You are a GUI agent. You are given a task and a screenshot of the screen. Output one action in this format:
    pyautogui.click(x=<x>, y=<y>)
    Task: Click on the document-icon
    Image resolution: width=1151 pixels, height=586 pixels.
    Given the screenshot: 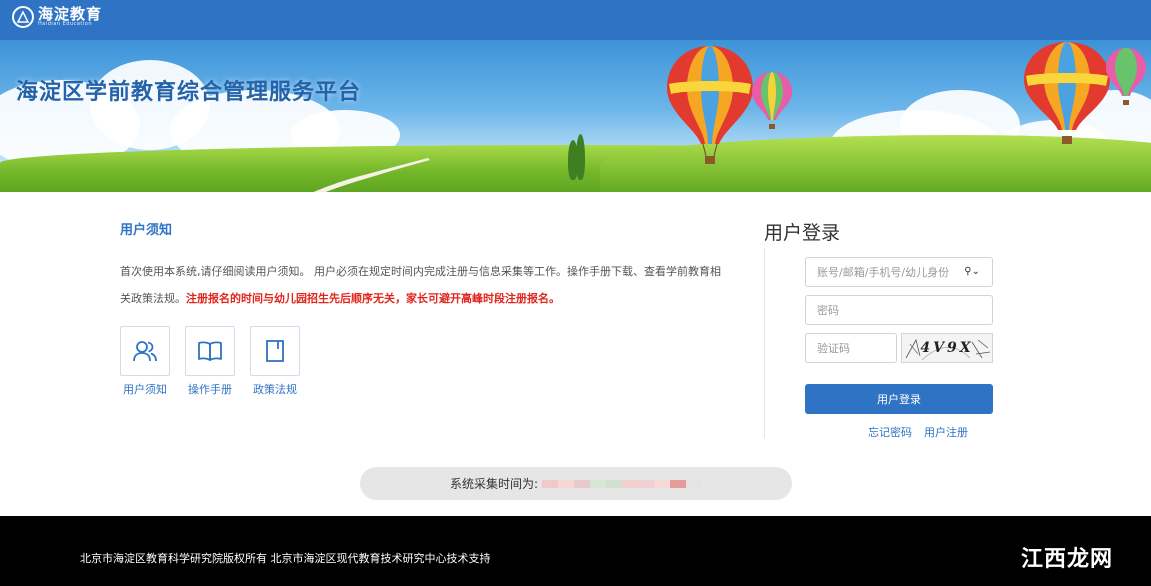 What is the action you would take?
    pyautogui.click(x=275, y=351)
    